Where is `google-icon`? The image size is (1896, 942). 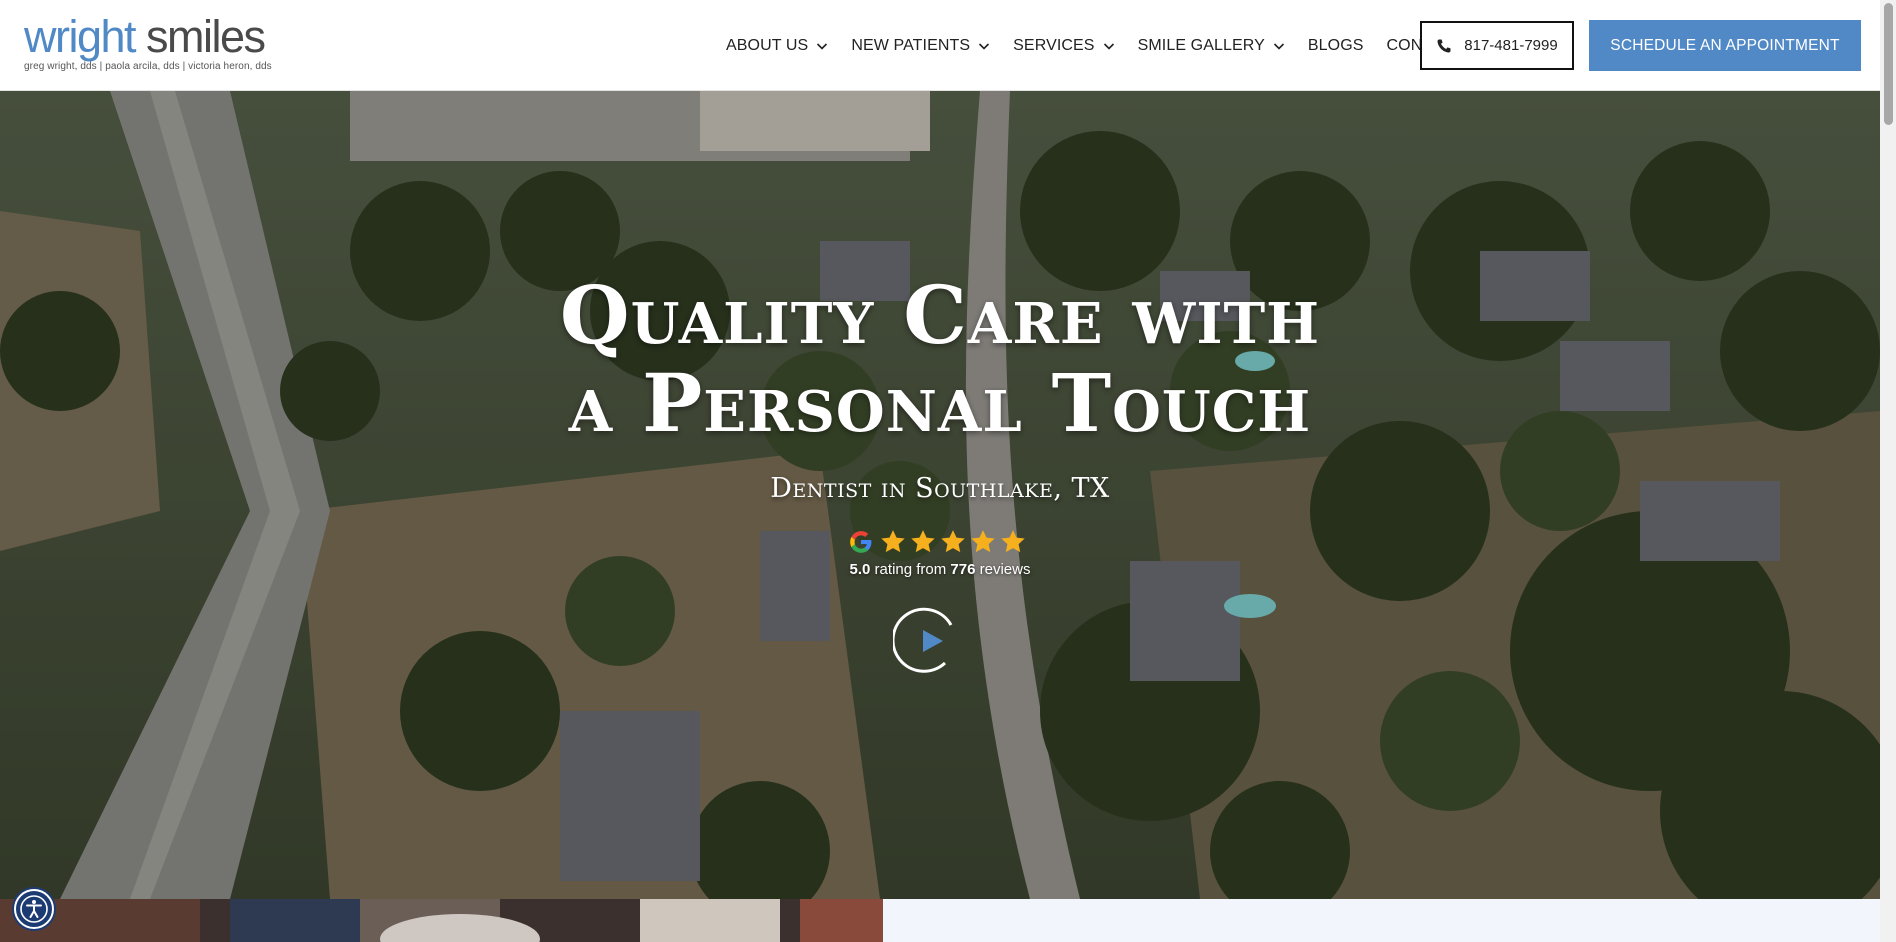 google-icon is located at coordinates (861, 542).